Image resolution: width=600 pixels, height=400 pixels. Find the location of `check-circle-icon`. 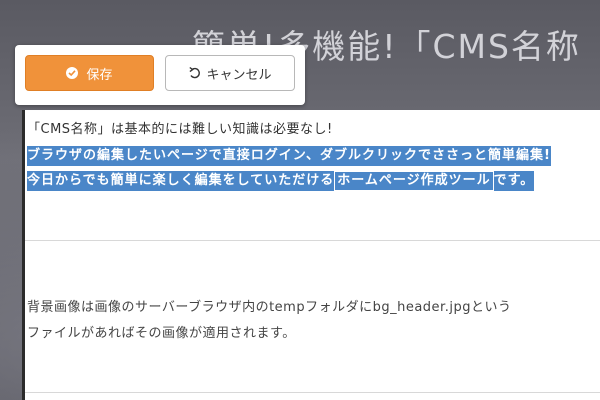

check-circle-icon is located at coordinates (72, 73).